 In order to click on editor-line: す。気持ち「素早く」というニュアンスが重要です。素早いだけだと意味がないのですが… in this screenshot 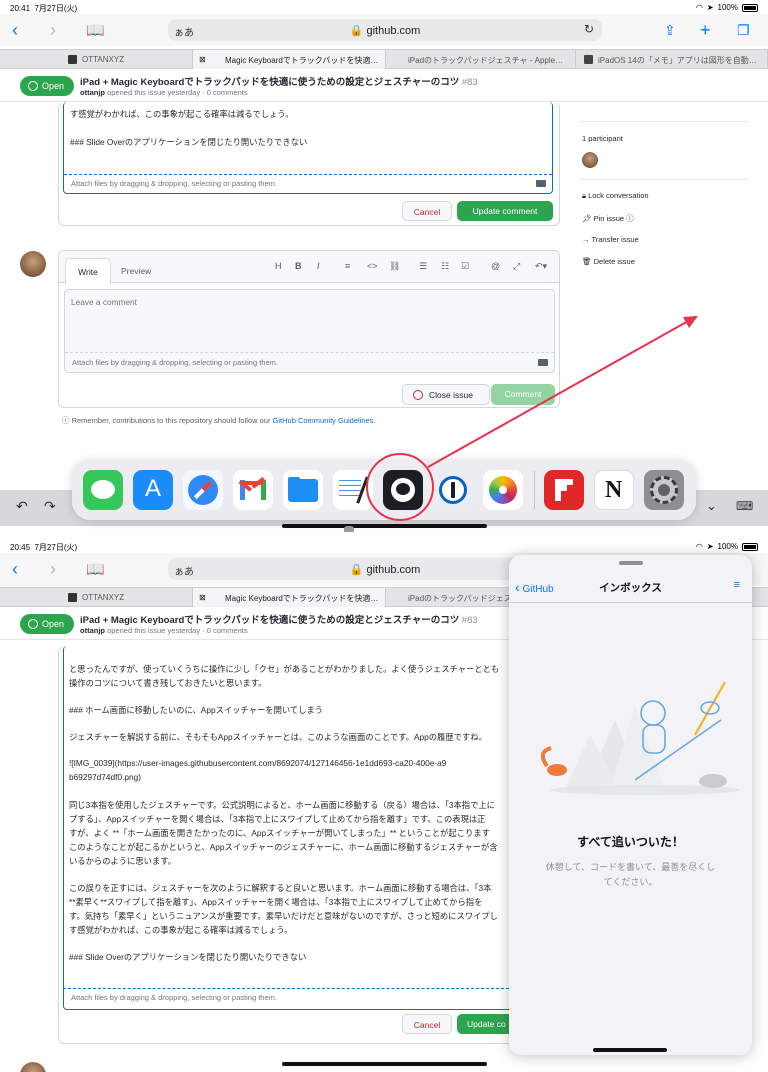, I will do `click(283, 916)`.